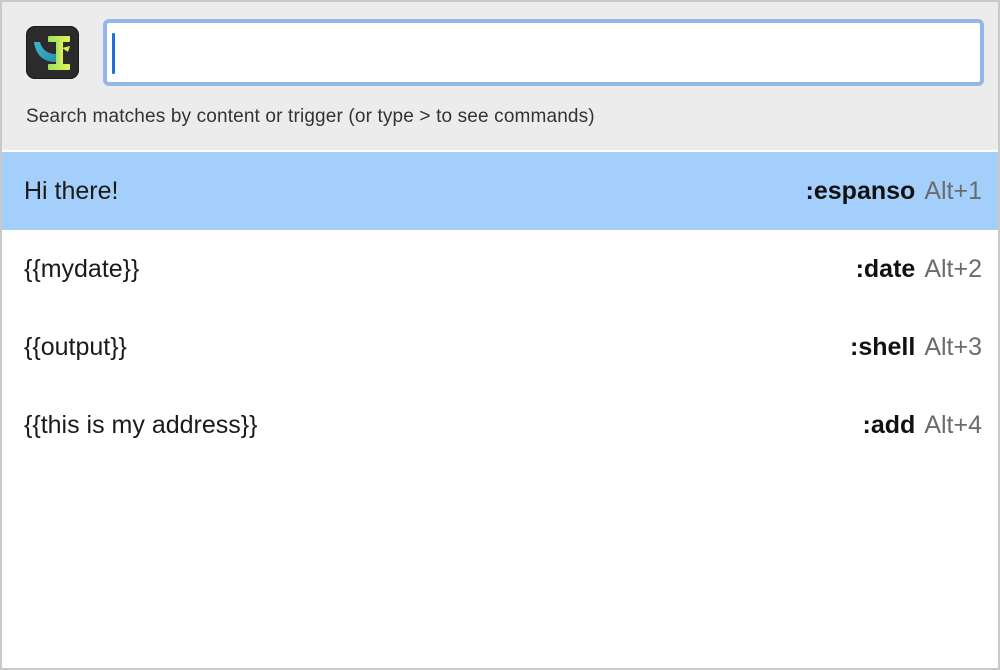 Image resolution: width=1000 pixels, height=670 pixels. I want to click on match-item: {{output}} :shell Alt+3, so click(500, 347).